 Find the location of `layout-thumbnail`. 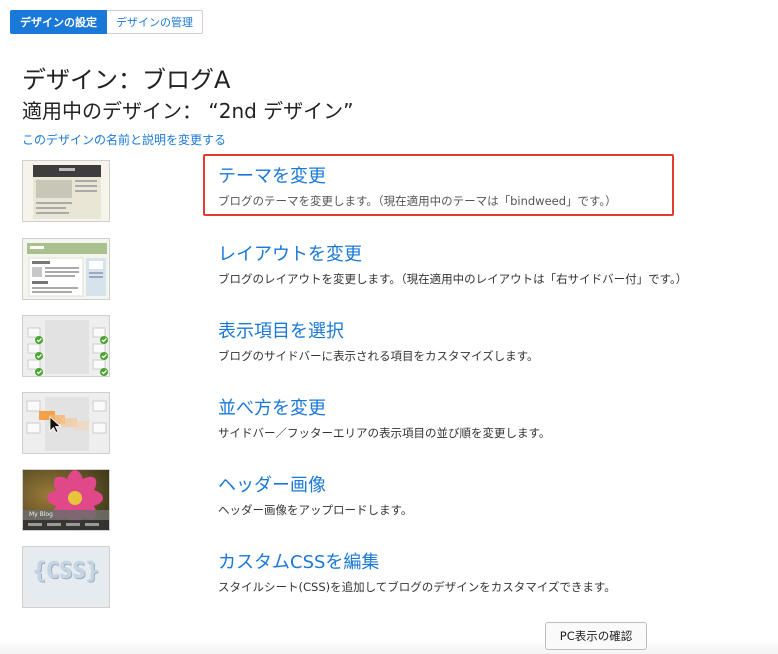

layout-thumbnail is located at coordinates (66, 269).